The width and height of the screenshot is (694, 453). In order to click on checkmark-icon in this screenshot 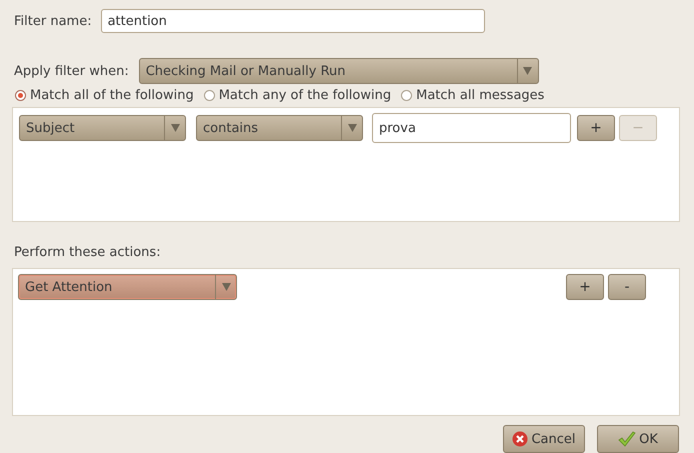, I will do `click(627, 439)`.